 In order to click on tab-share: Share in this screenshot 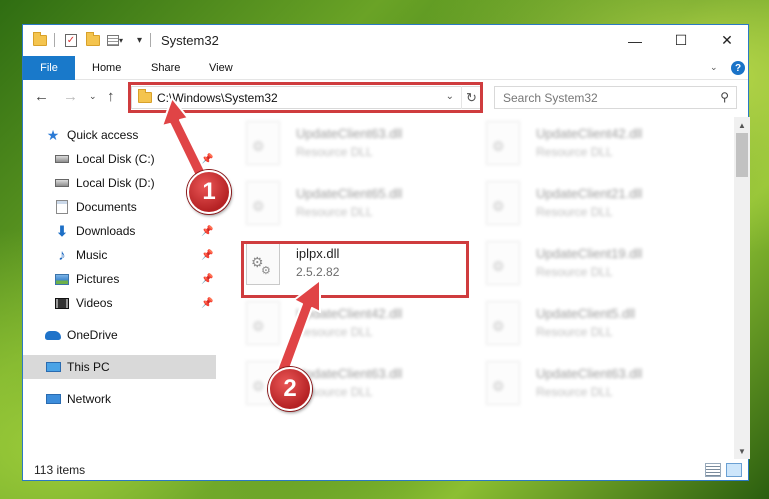, I will do `click(165, 68)`.